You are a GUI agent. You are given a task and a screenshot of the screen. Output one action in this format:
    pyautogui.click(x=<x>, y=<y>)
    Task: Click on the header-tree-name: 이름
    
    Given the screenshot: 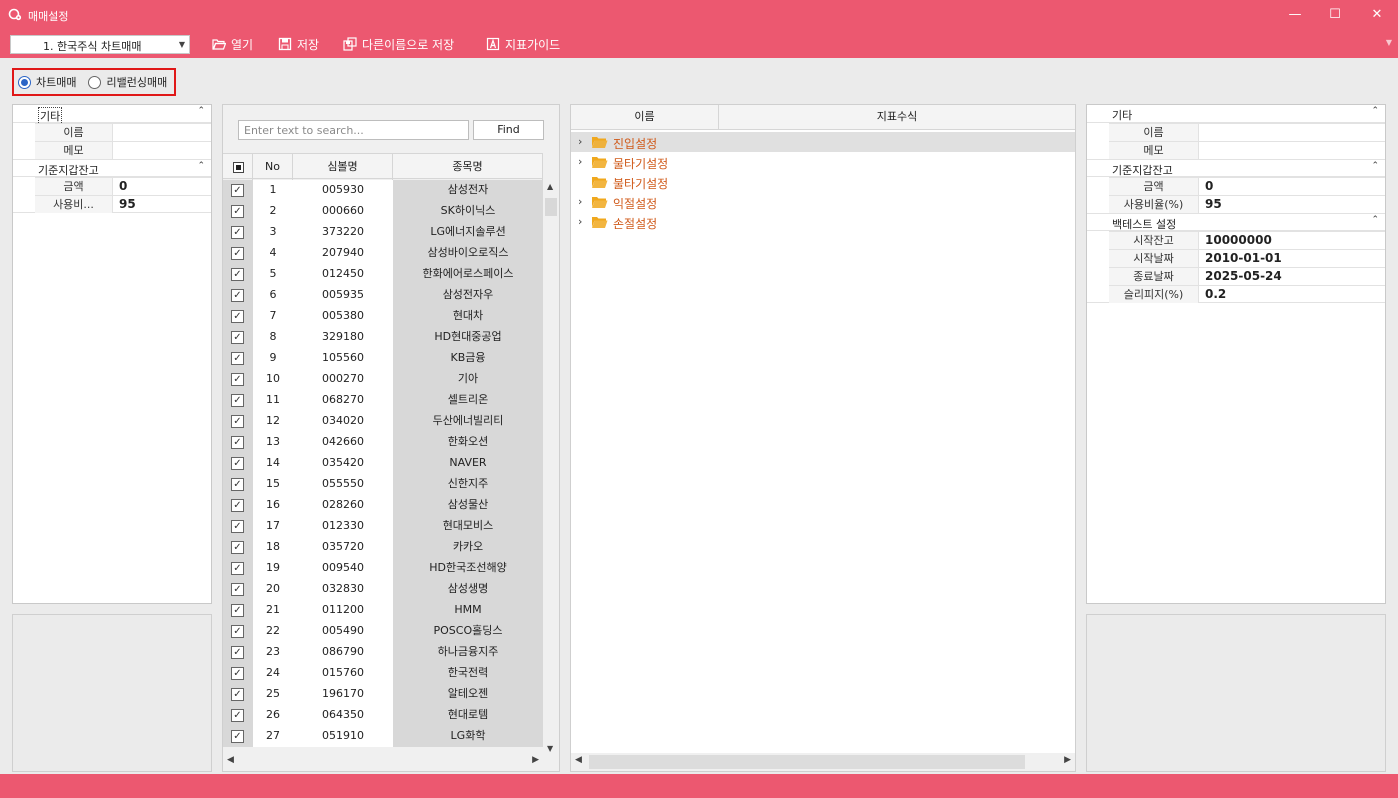 What is the action you would take?
    pyautogui.click(x=645, y=117)
    